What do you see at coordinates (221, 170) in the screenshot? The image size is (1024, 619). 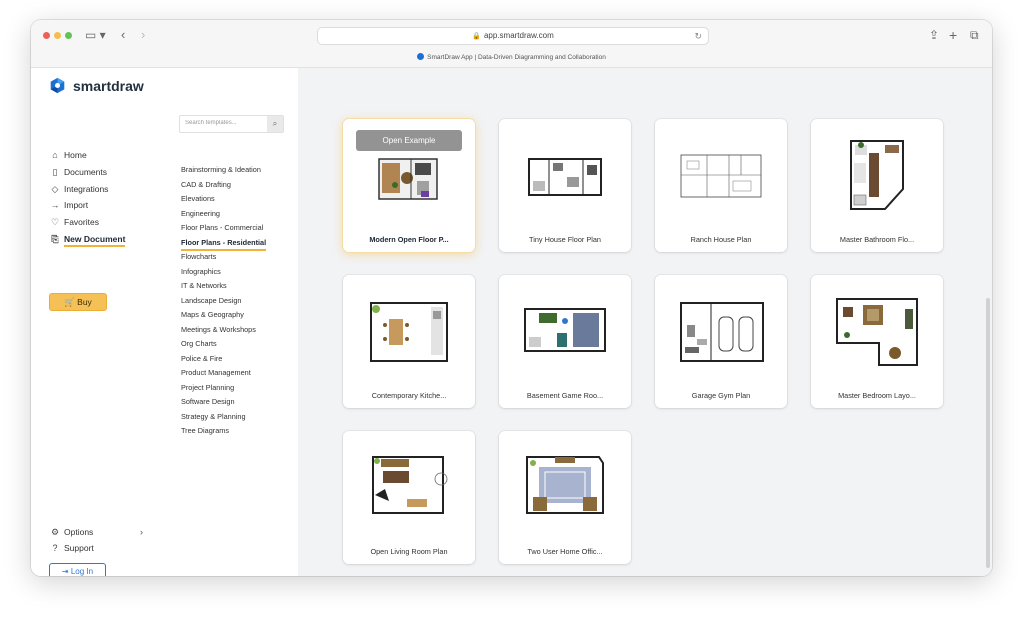 I see `category-item: Brainstorming & Ideation` at bounding box center [221, 170].